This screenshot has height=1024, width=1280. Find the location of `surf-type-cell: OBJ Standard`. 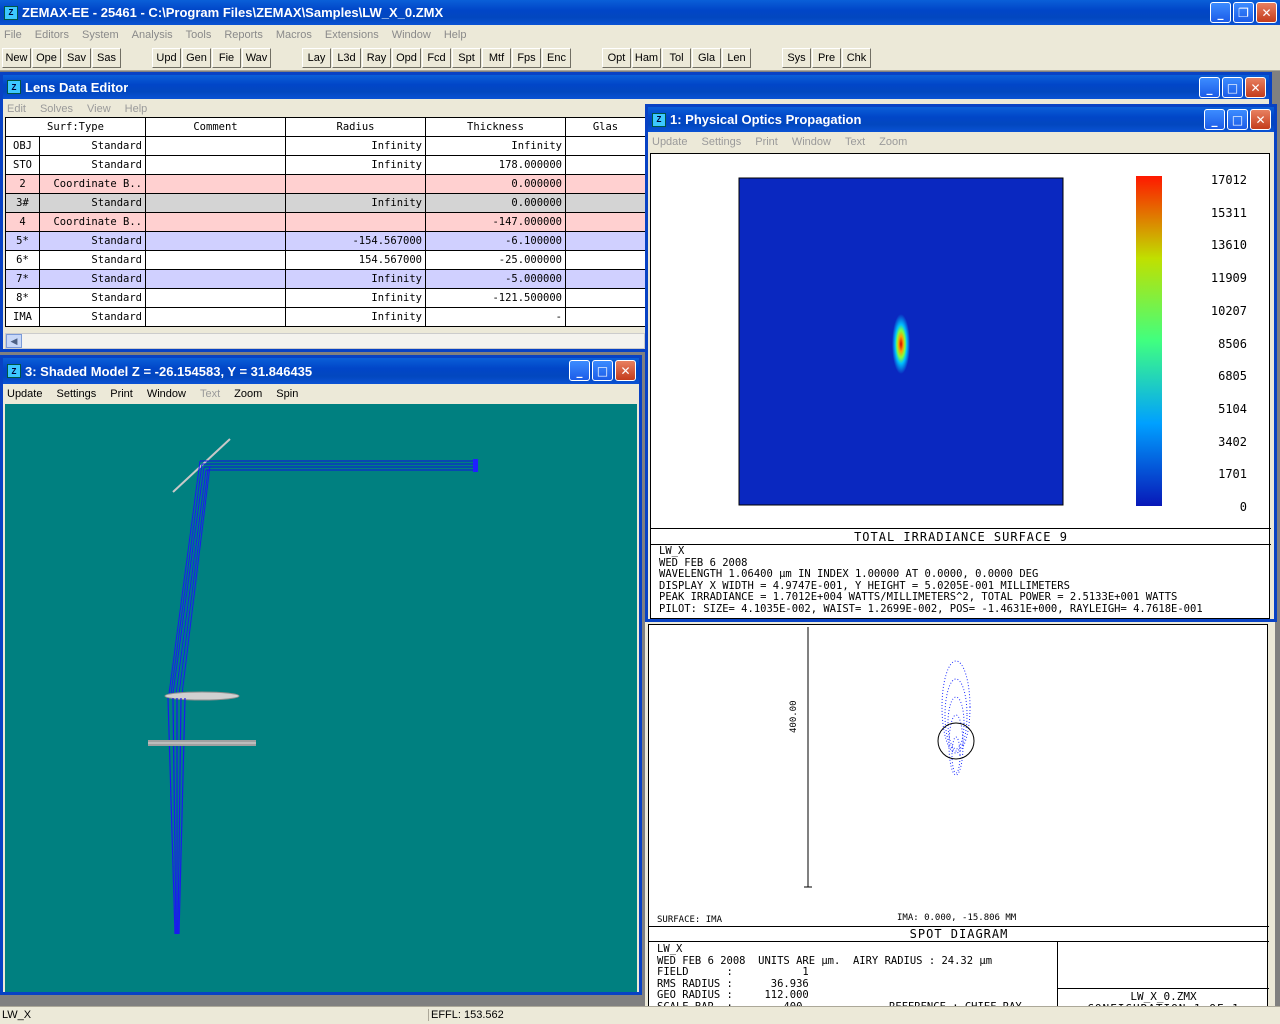

surf-type-cell: OBJ Standard is located at coordinates (75, 146).